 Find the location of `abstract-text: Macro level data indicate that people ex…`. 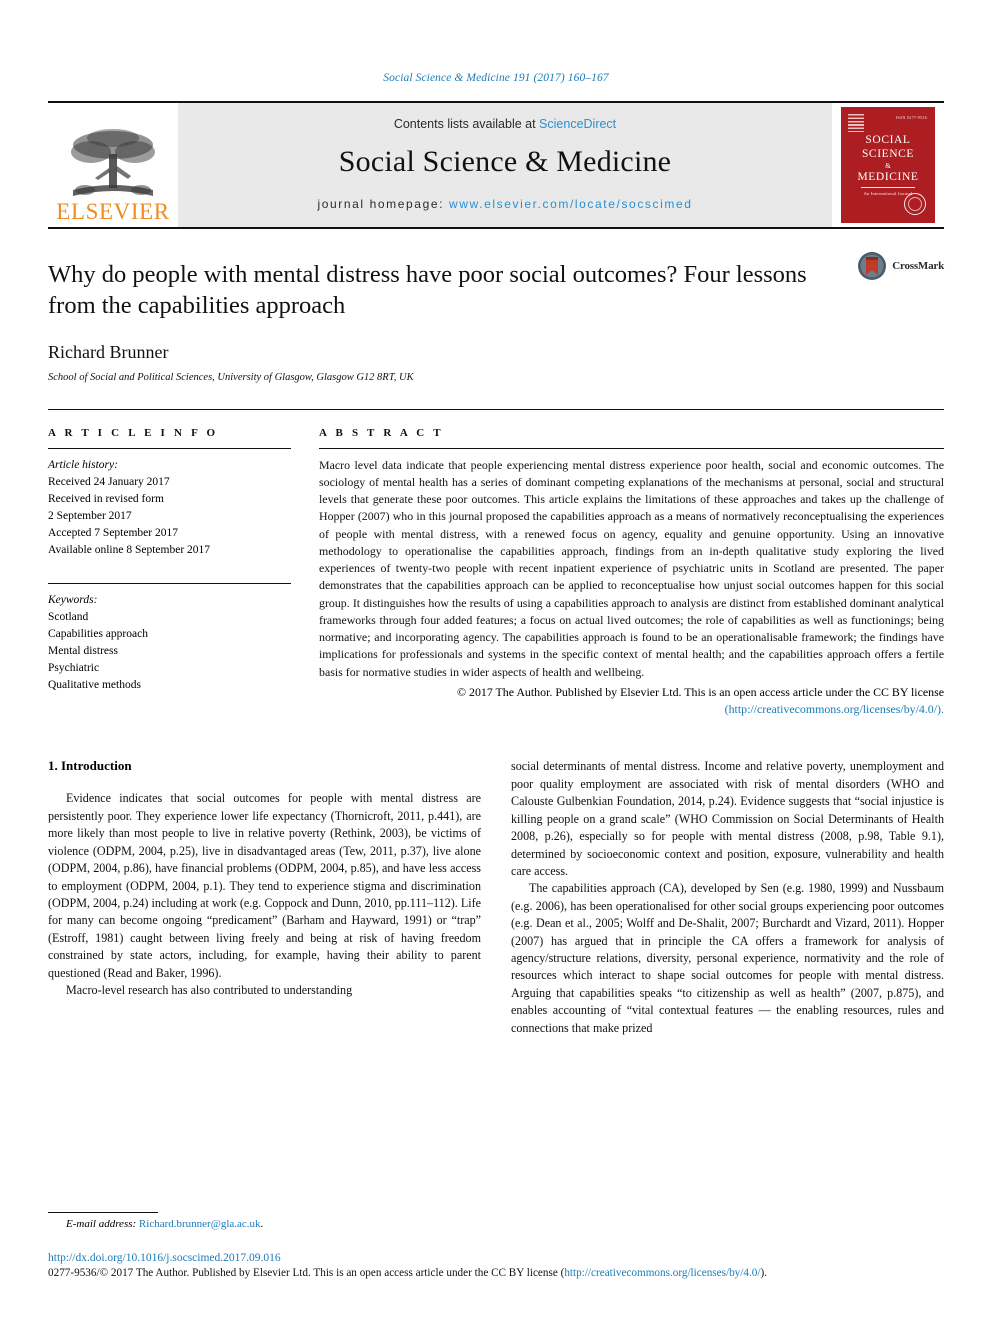

abstract-text: Macro level data indicate that people ex… is located at coordinates (631, 568).